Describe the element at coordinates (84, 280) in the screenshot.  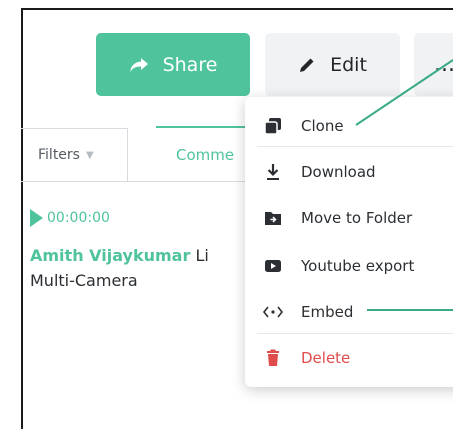
I see `comment-text-line2: Multi-Camera` at that location.